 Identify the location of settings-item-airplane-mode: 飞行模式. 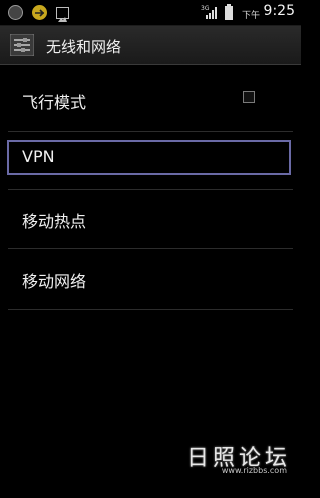
(150, 98).